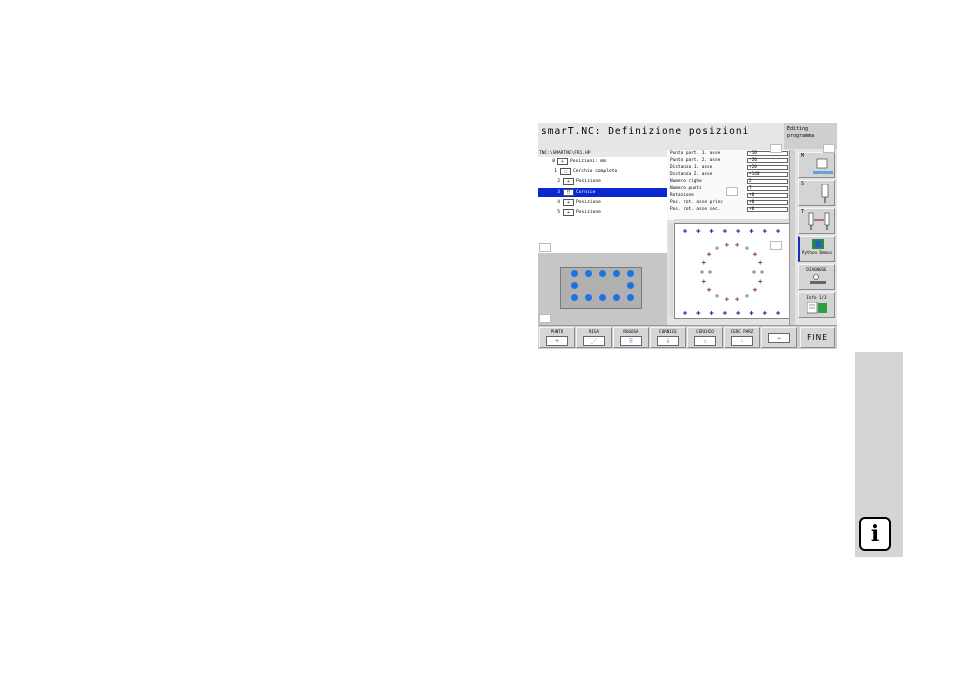 This screenshot has width=954, height=676. What do you see at coordinates (825, 193) in the screenshot?
I see `spindle-icon` at bounding box center [825, 193].